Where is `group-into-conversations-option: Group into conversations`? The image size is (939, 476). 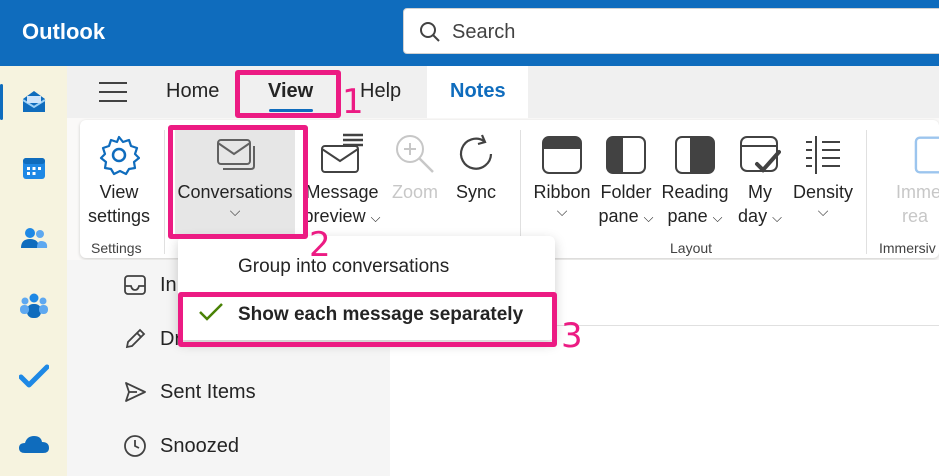
group-into-conversations-option: Group into conversations is located at coordinates (343, 267).